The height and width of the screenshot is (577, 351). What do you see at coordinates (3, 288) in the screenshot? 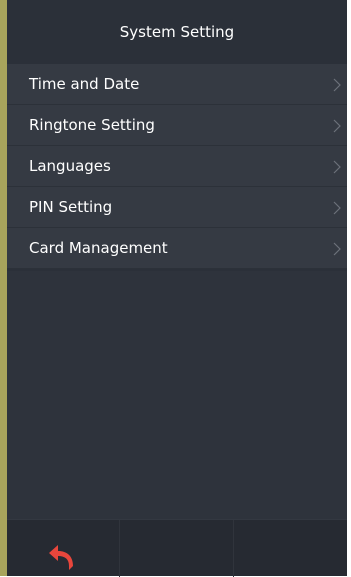
I see `device-bezel` at bounding box center [3, 288].